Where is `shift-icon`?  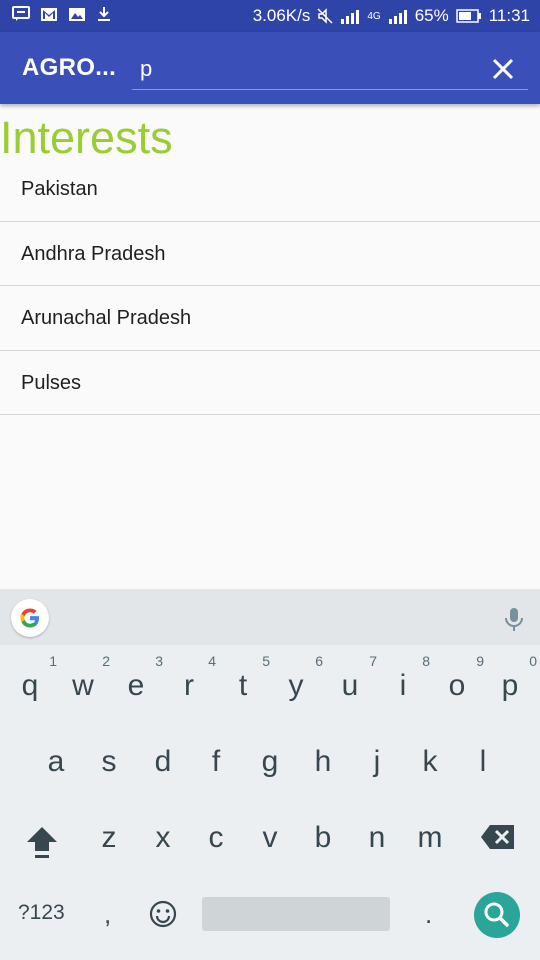
shift-icon is located at coordinates (42, 842).